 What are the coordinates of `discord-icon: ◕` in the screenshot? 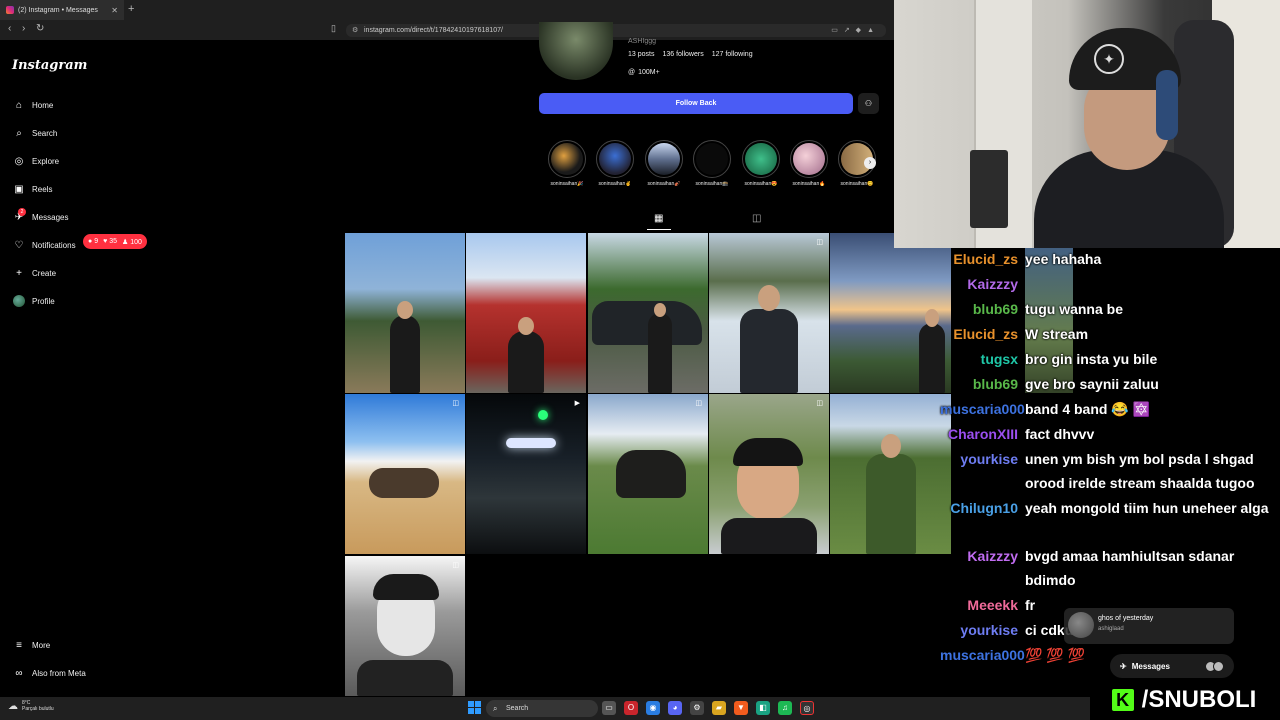 It's located at (675, 708).